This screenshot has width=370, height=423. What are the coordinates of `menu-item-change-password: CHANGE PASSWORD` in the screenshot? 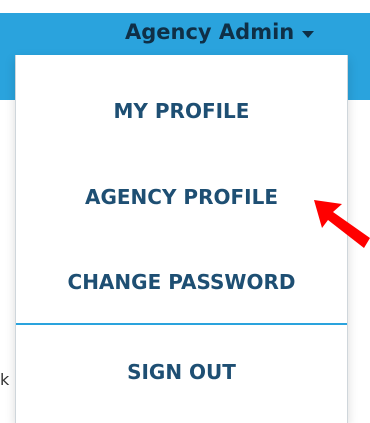 It's located at (181, 282).